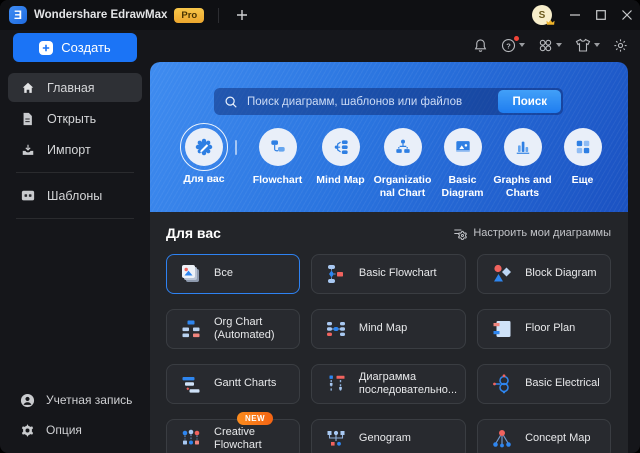 Image resolution: width=640 pixels, height=453 pixels. I want to click on sidebar-item-import: Импорт, so click(75, 149).